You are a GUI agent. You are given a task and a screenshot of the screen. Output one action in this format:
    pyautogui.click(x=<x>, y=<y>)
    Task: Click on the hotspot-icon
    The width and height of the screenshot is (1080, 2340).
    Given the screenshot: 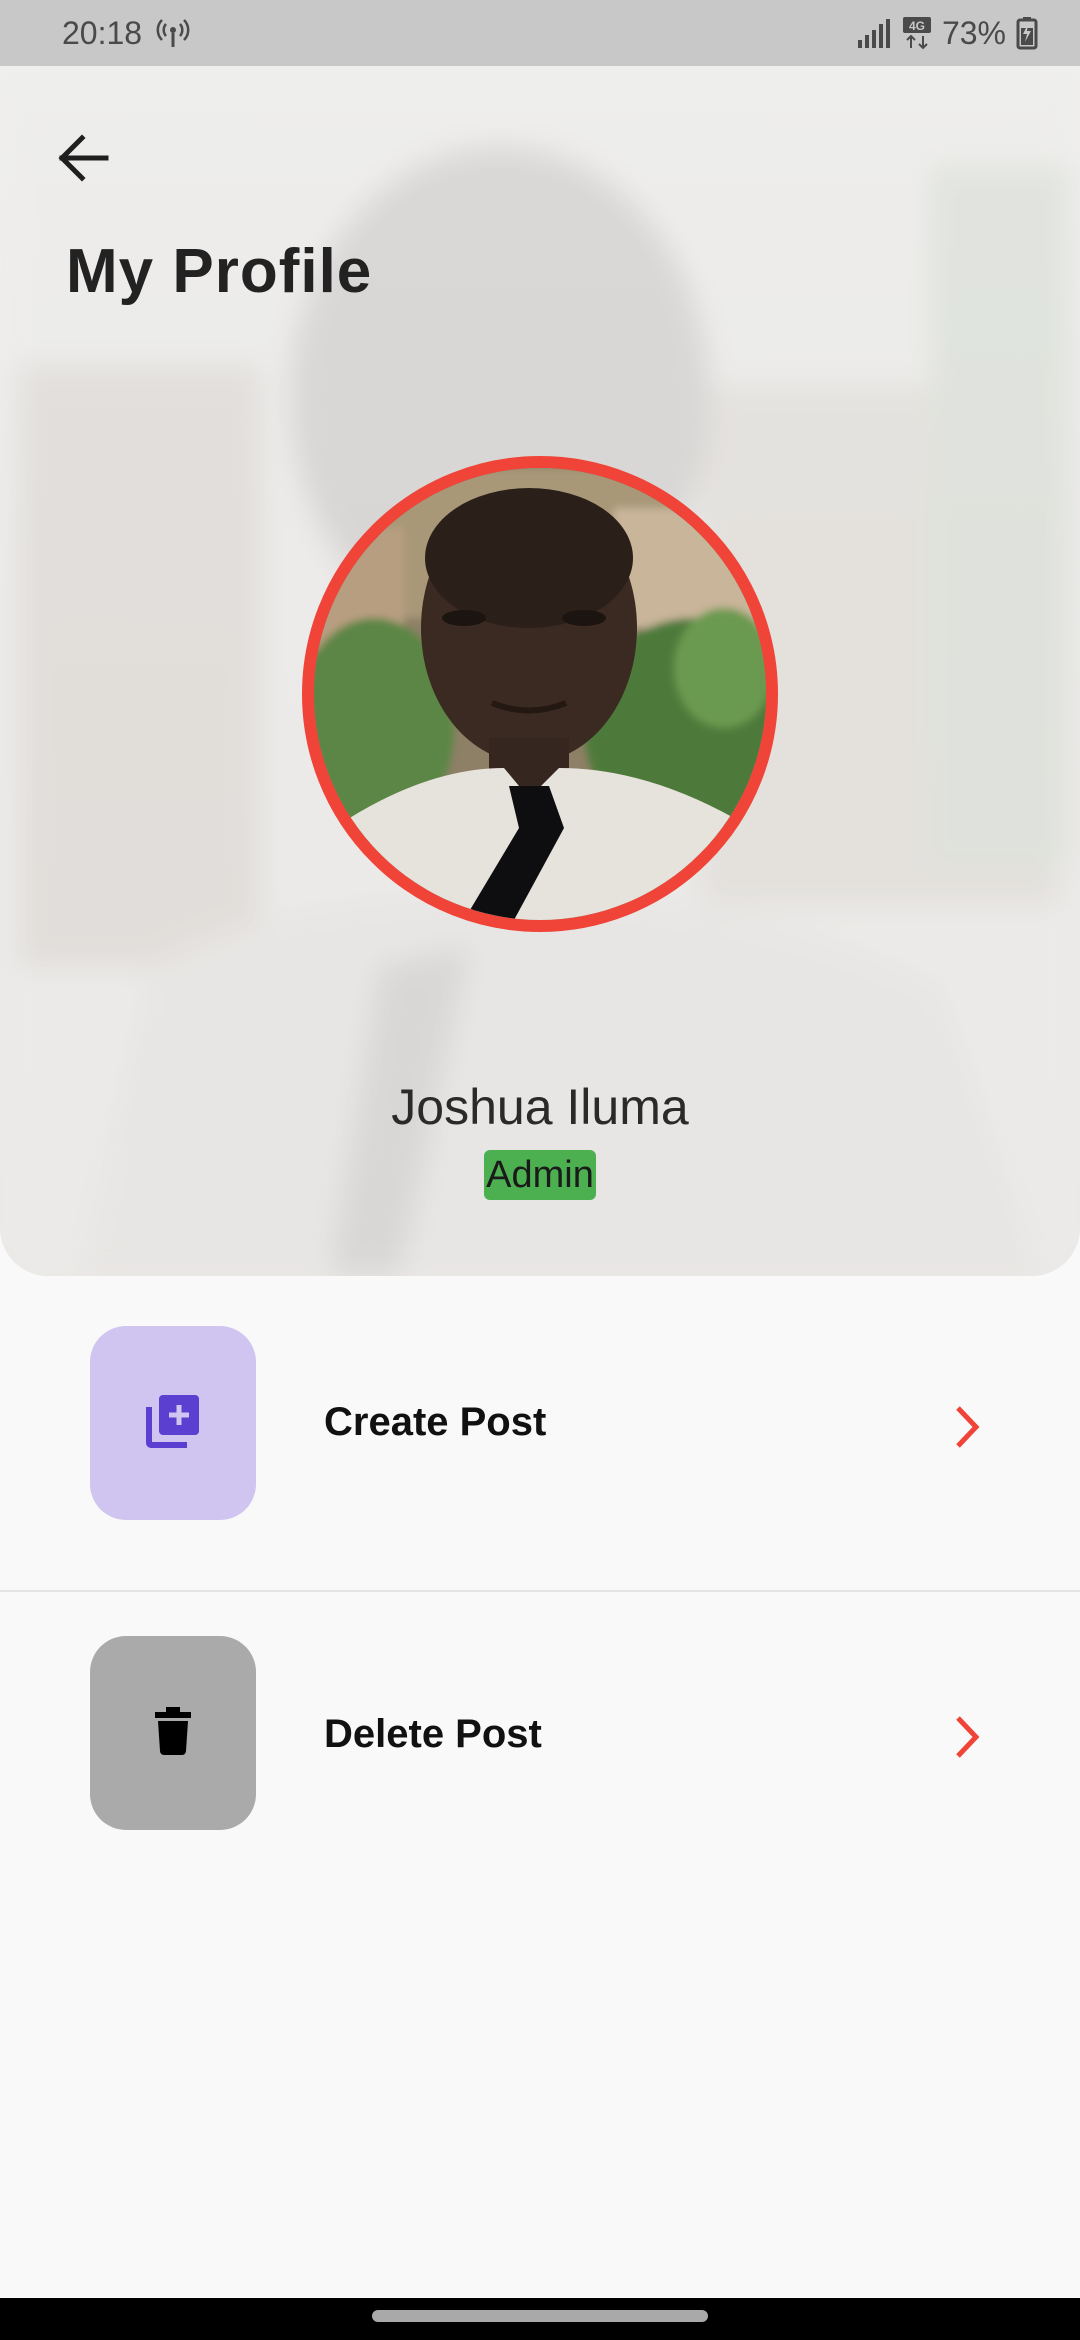 What is the action you would take?
    pyautogui.click(x=173, y=33)
    